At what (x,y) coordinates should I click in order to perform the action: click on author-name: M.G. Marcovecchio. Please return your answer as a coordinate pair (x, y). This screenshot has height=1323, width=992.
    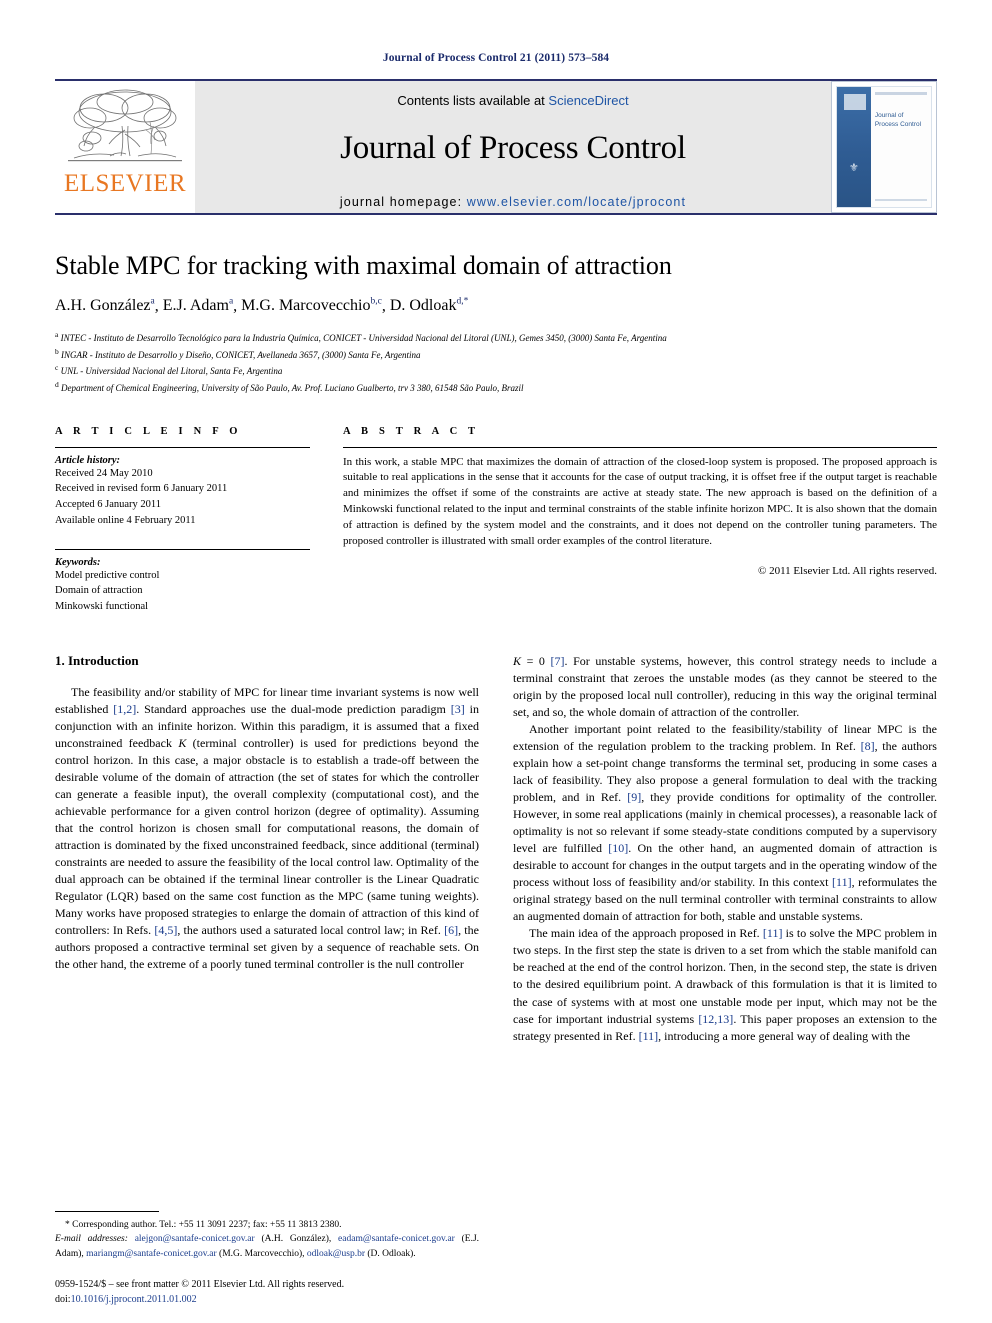
    Looking at the image, I should click on (306, 306).